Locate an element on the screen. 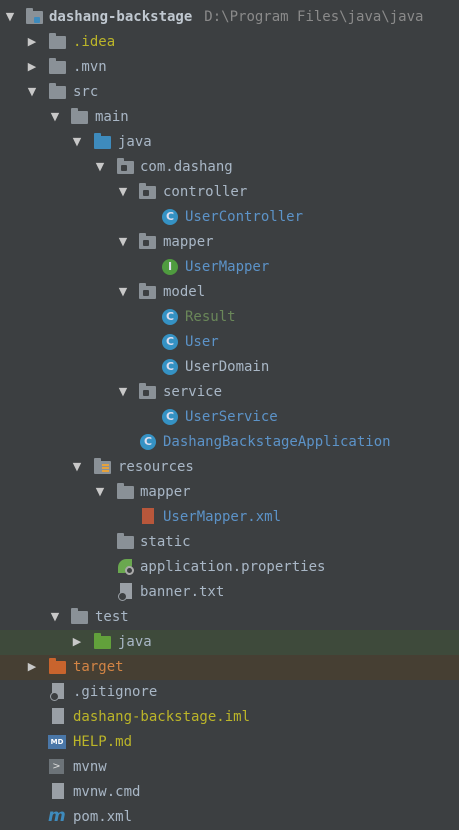 The width and height of the screenshot is (459, 830). tree-row-static: static is located at coordinates (229, 542).